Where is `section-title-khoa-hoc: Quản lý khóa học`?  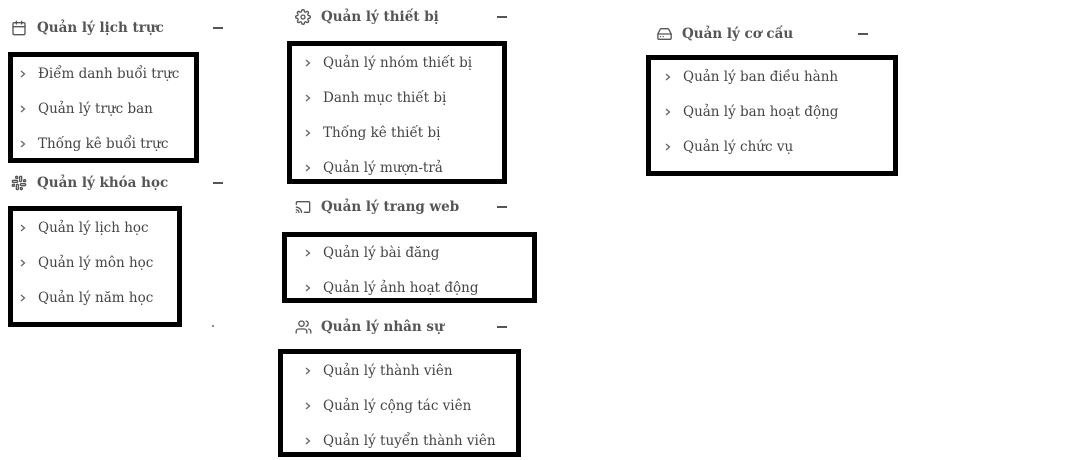
section-title-khoa-hoc: Quản lý khóa học is located at coordinates (103, 183).